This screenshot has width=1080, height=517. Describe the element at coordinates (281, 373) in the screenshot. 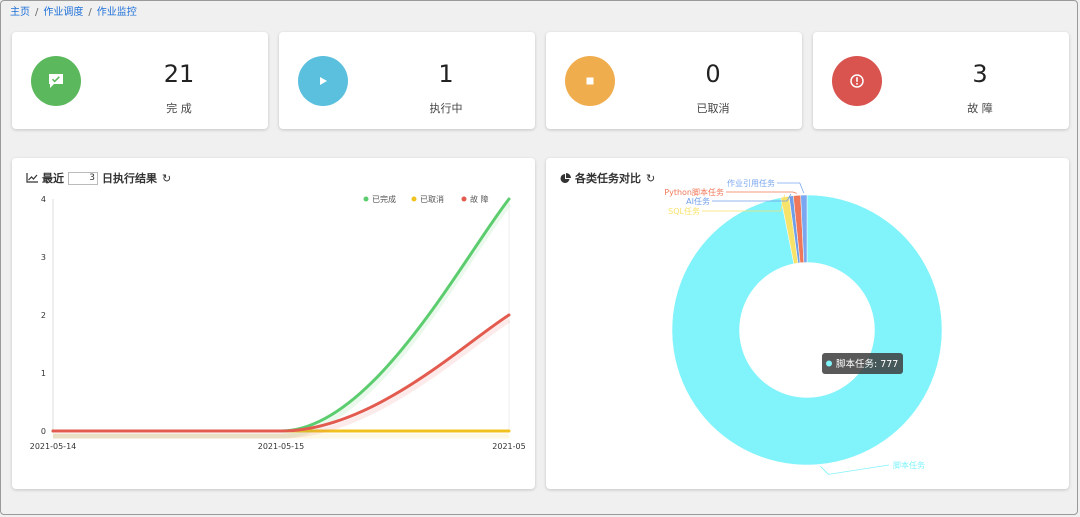

I see `series-line` at that location.